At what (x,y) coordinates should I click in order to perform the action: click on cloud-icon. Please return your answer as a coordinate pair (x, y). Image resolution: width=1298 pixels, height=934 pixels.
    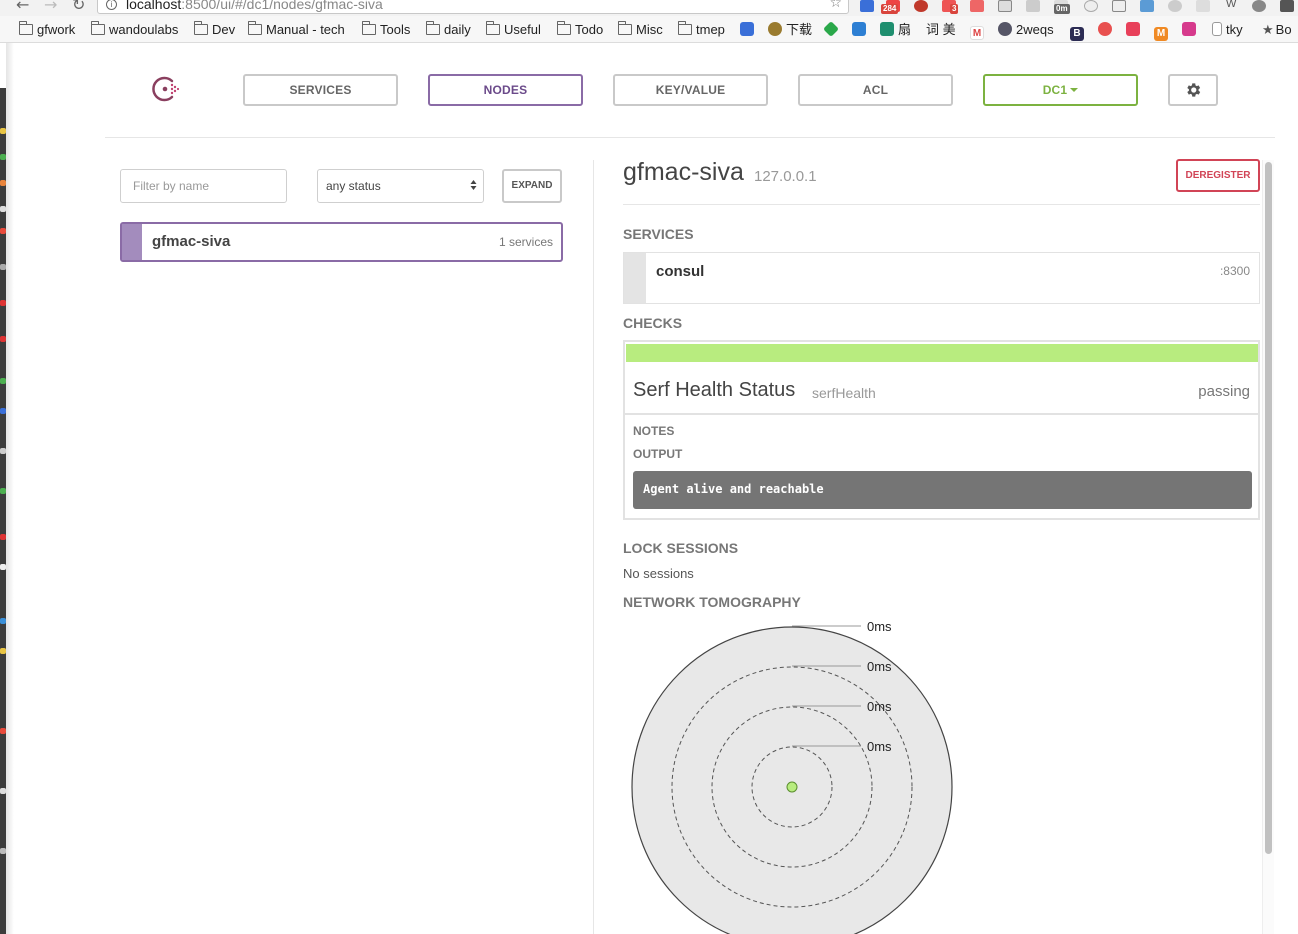
    Looking at the image, I should click on (1033, 6).